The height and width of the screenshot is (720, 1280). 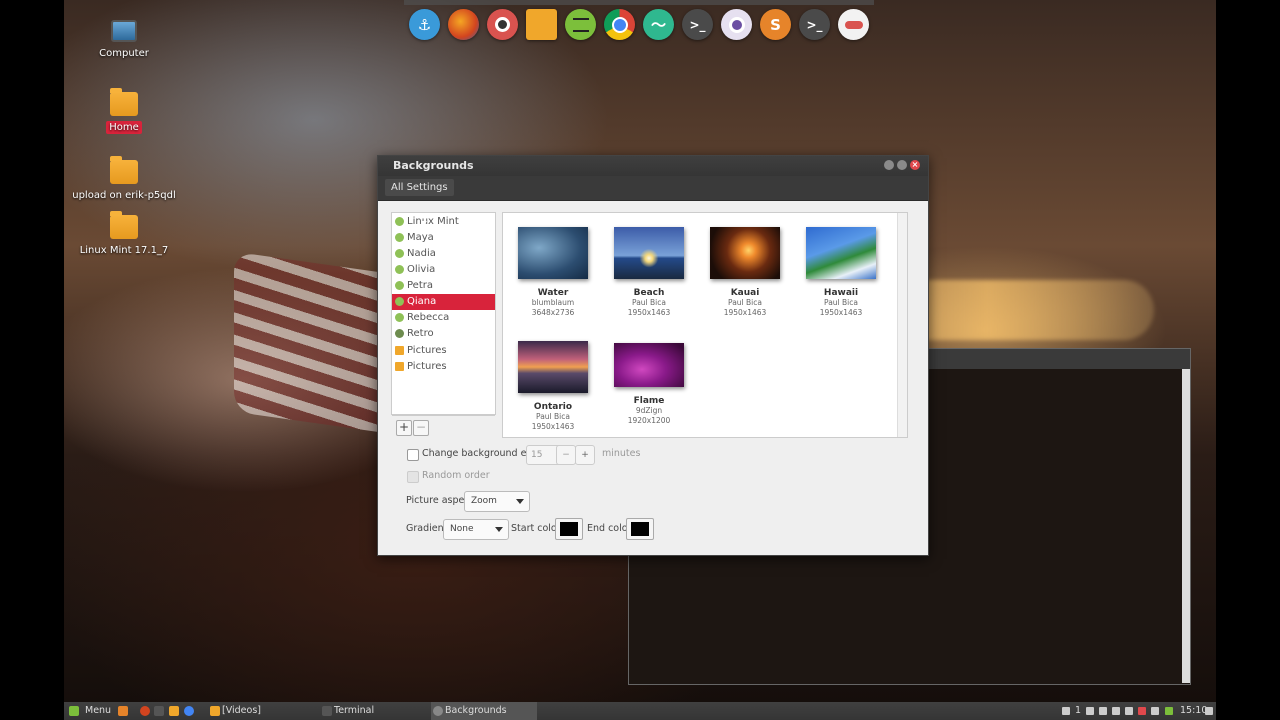 I want to click on mint-menu-icon, so click(x=74, y=711).